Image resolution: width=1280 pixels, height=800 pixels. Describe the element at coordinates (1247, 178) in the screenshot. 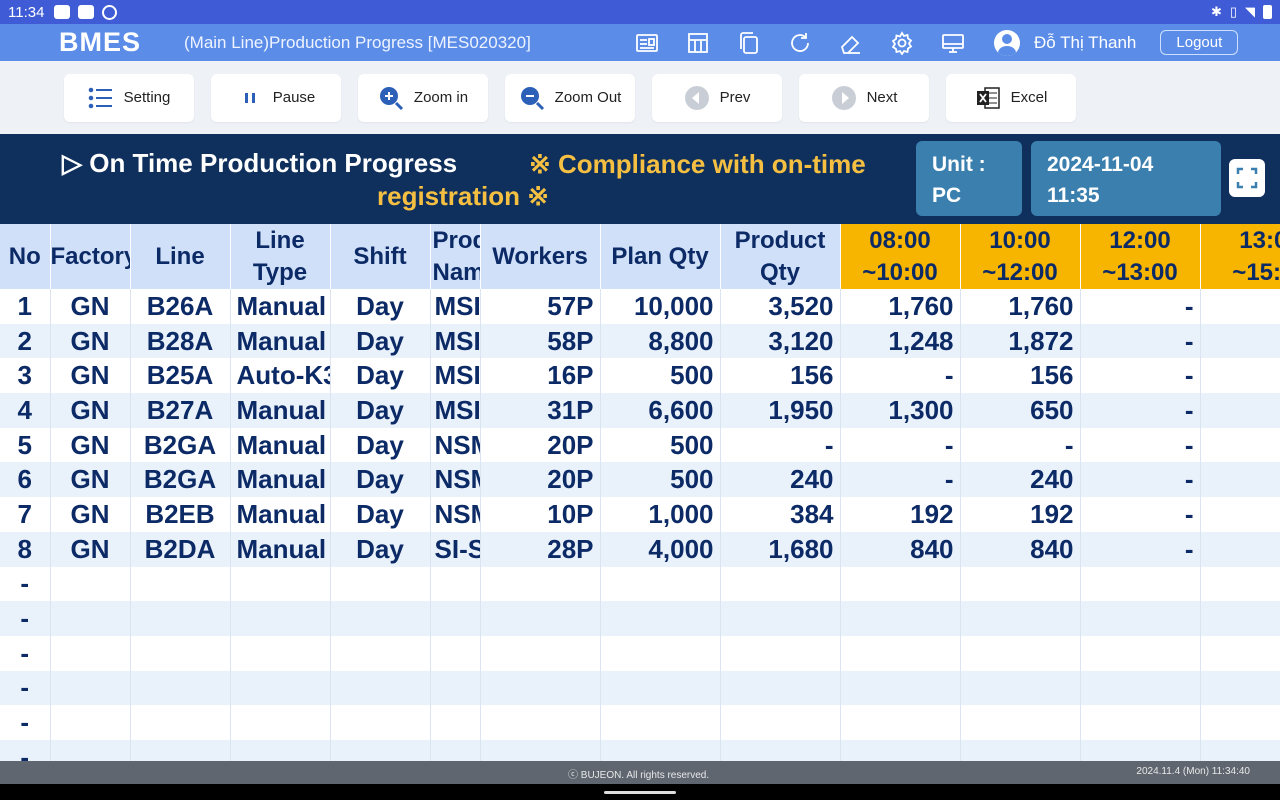

I see `fullscreen-button` at that location.